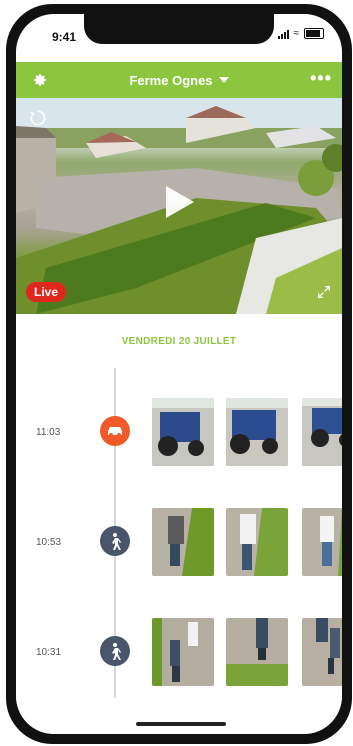 This screenshot has height=746, width=353. I want to click on status-icons: ≈, so click(300, 33).